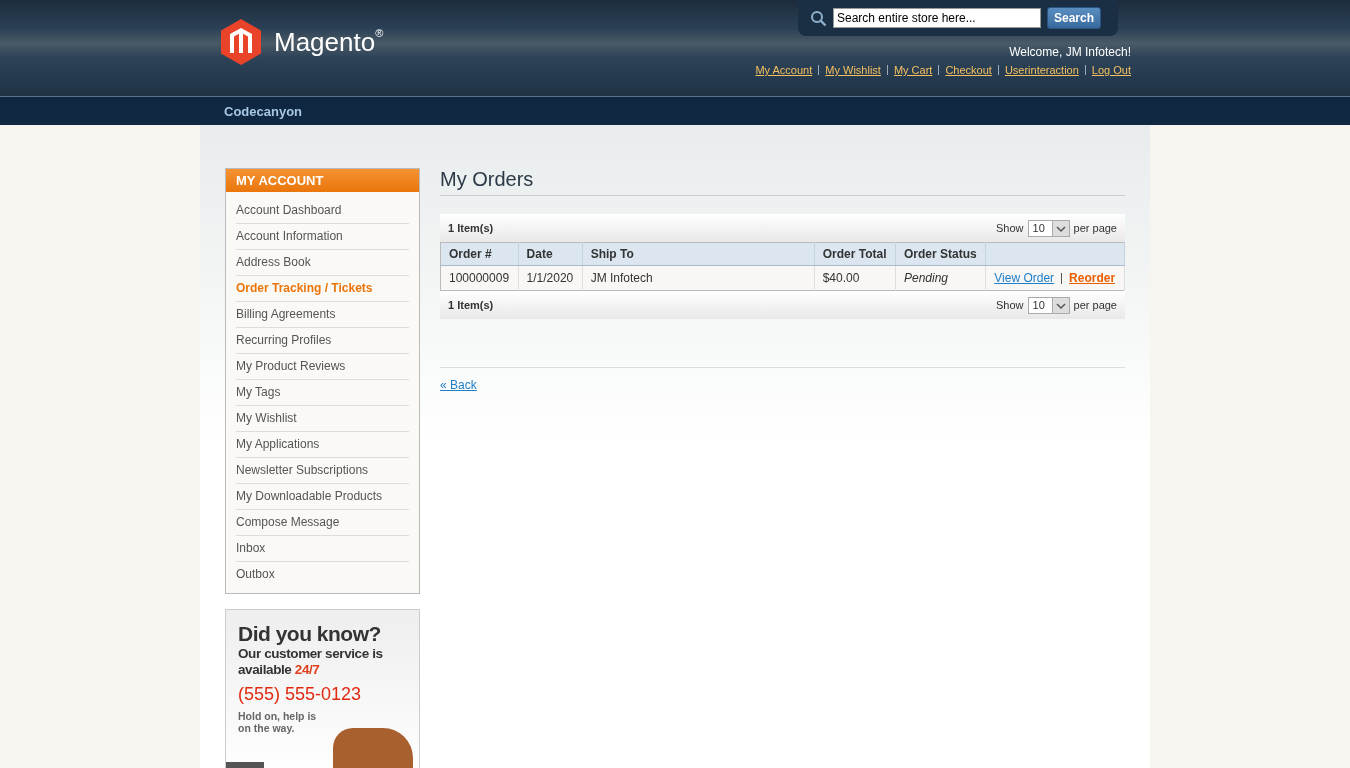 The image size is (1350, 768). Describe the element at coordinates (1111, 70) in the screenshot. I see `header-link: Log Out` at that location.